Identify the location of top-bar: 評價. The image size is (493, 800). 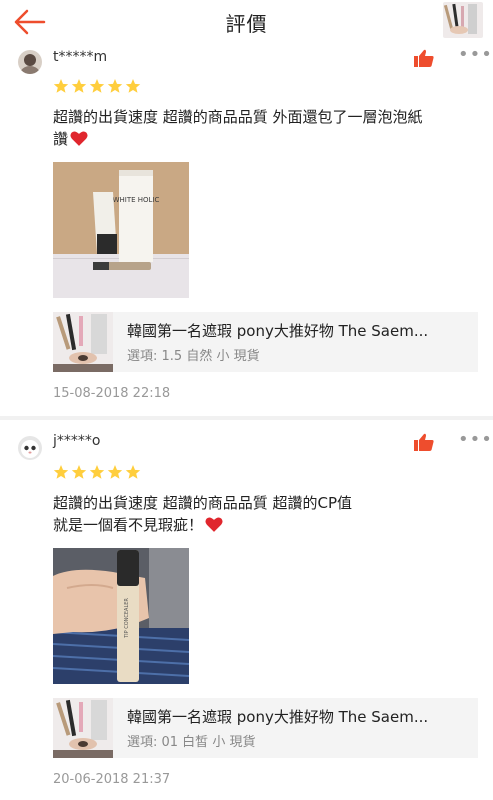
(246, 22).